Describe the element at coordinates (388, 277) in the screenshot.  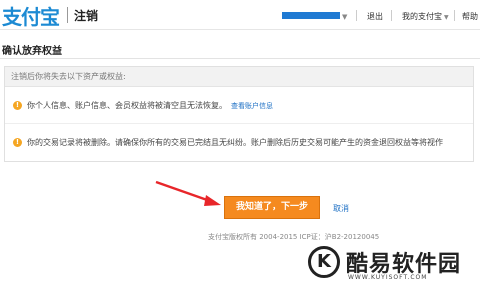
I see `watermark-url: WWW.KUYISOFT.COM` at that location.